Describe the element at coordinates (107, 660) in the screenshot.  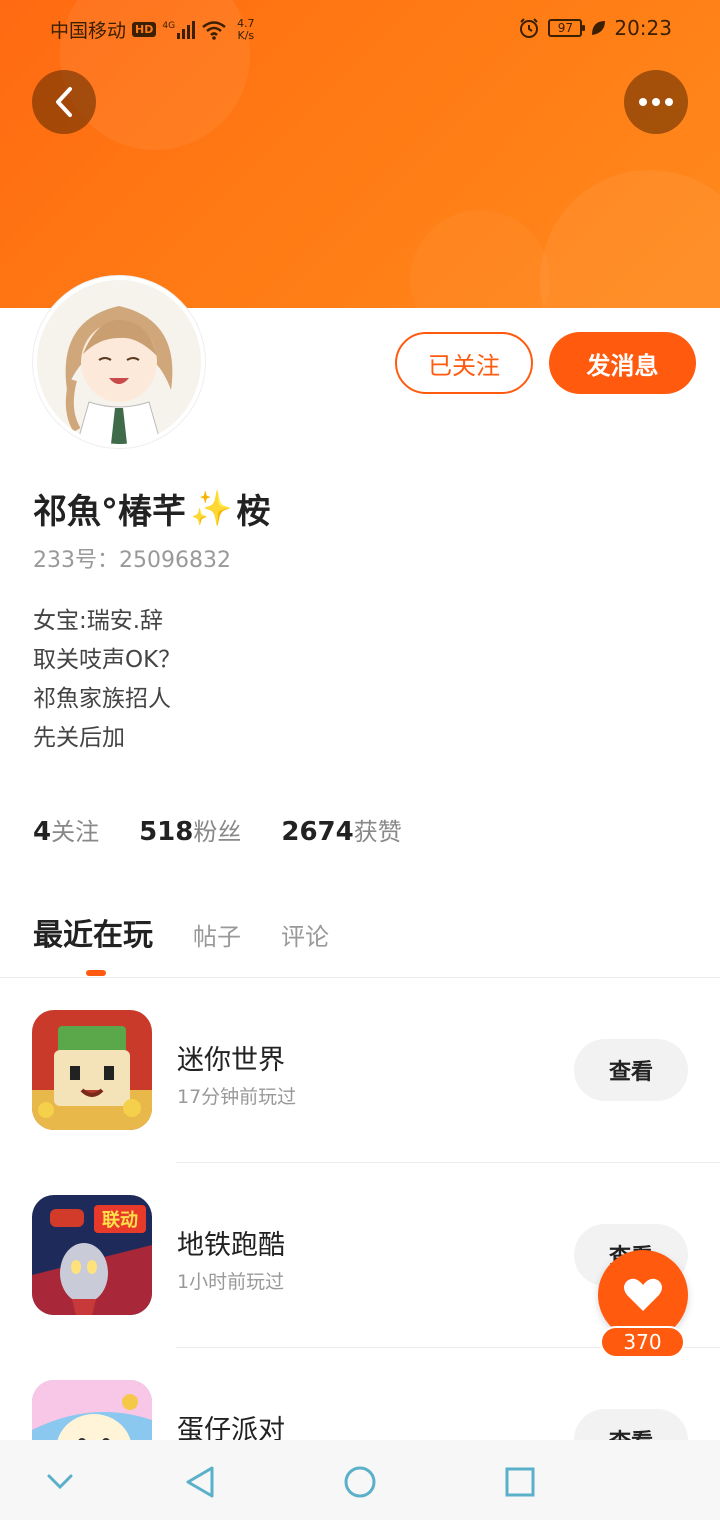
I see `bio-line: 取关吱声OK？` at that location.